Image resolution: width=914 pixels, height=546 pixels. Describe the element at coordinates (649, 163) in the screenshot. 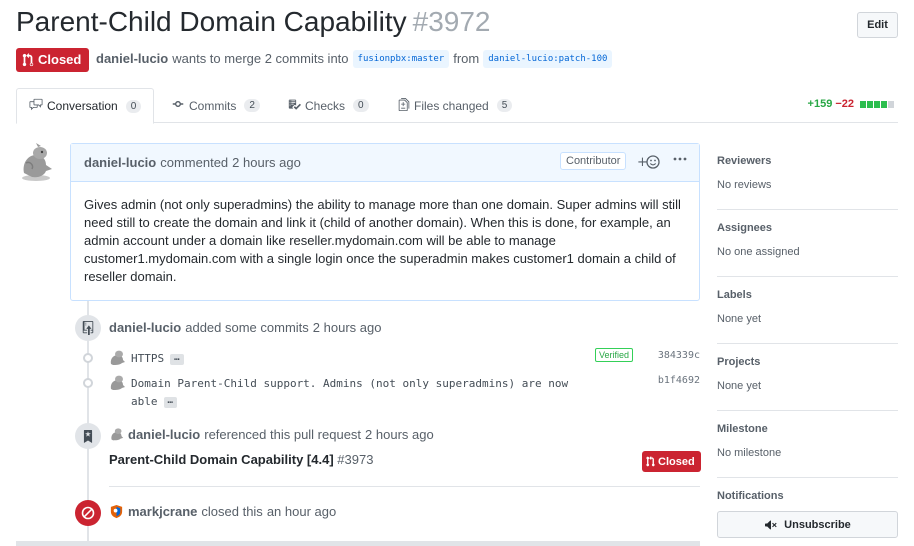

I see `add-reaction-icon: +` at that location.